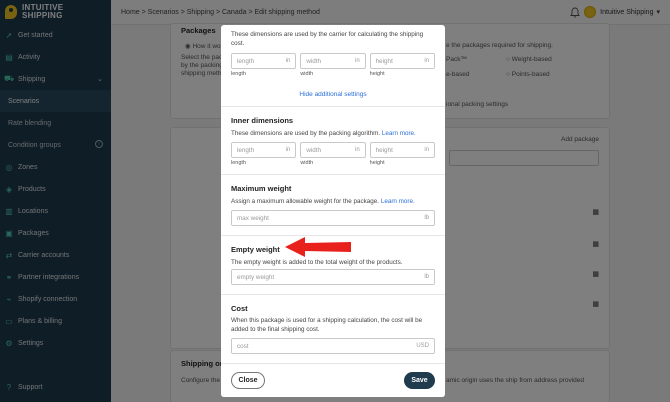  I want to click on inner-learn-more-link: Learn more., so click(399, 133).